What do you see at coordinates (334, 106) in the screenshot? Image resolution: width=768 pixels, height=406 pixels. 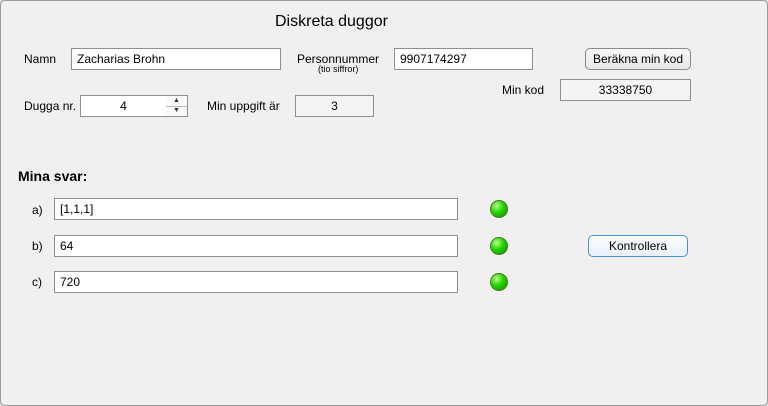 I see `task-number-field: 3` at bounding box center [334, 106].